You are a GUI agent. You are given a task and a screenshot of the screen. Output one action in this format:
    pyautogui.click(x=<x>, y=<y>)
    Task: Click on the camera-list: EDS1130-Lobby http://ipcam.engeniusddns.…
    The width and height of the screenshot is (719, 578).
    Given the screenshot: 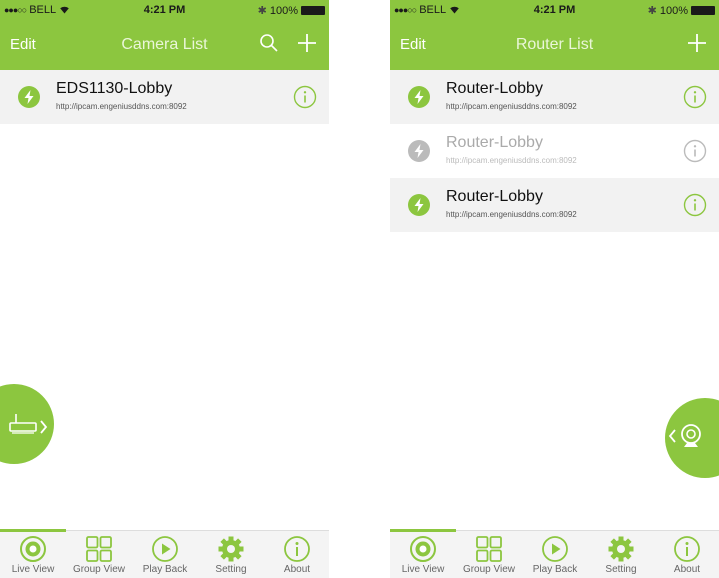 What is the action you would take?
    pyautogui.click(x=164, y=97)
    